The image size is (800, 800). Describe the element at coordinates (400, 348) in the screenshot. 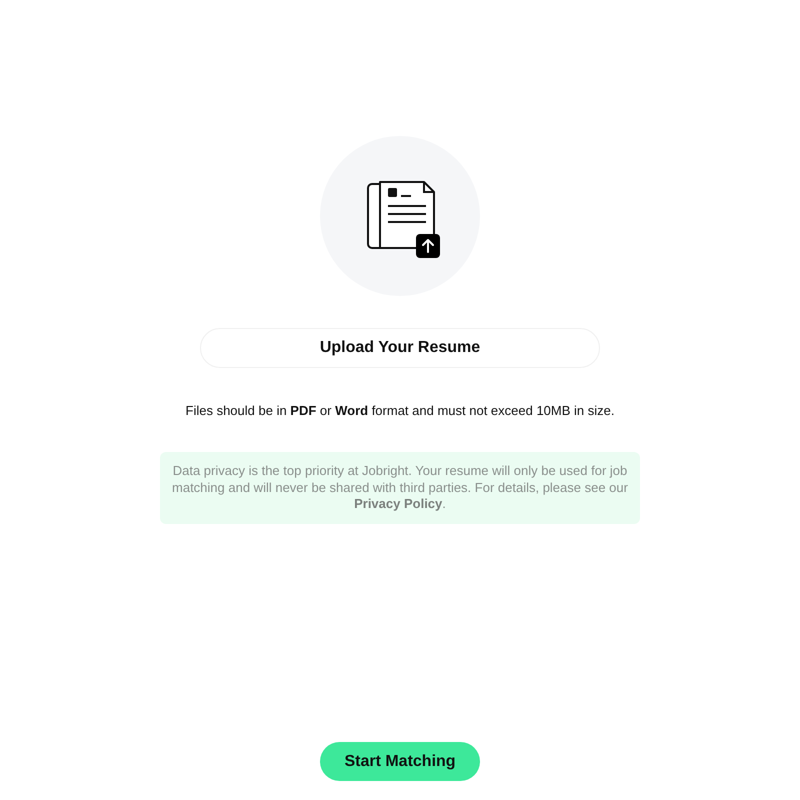

I see `upload-resume-button: Upload Your Resume` at that location.